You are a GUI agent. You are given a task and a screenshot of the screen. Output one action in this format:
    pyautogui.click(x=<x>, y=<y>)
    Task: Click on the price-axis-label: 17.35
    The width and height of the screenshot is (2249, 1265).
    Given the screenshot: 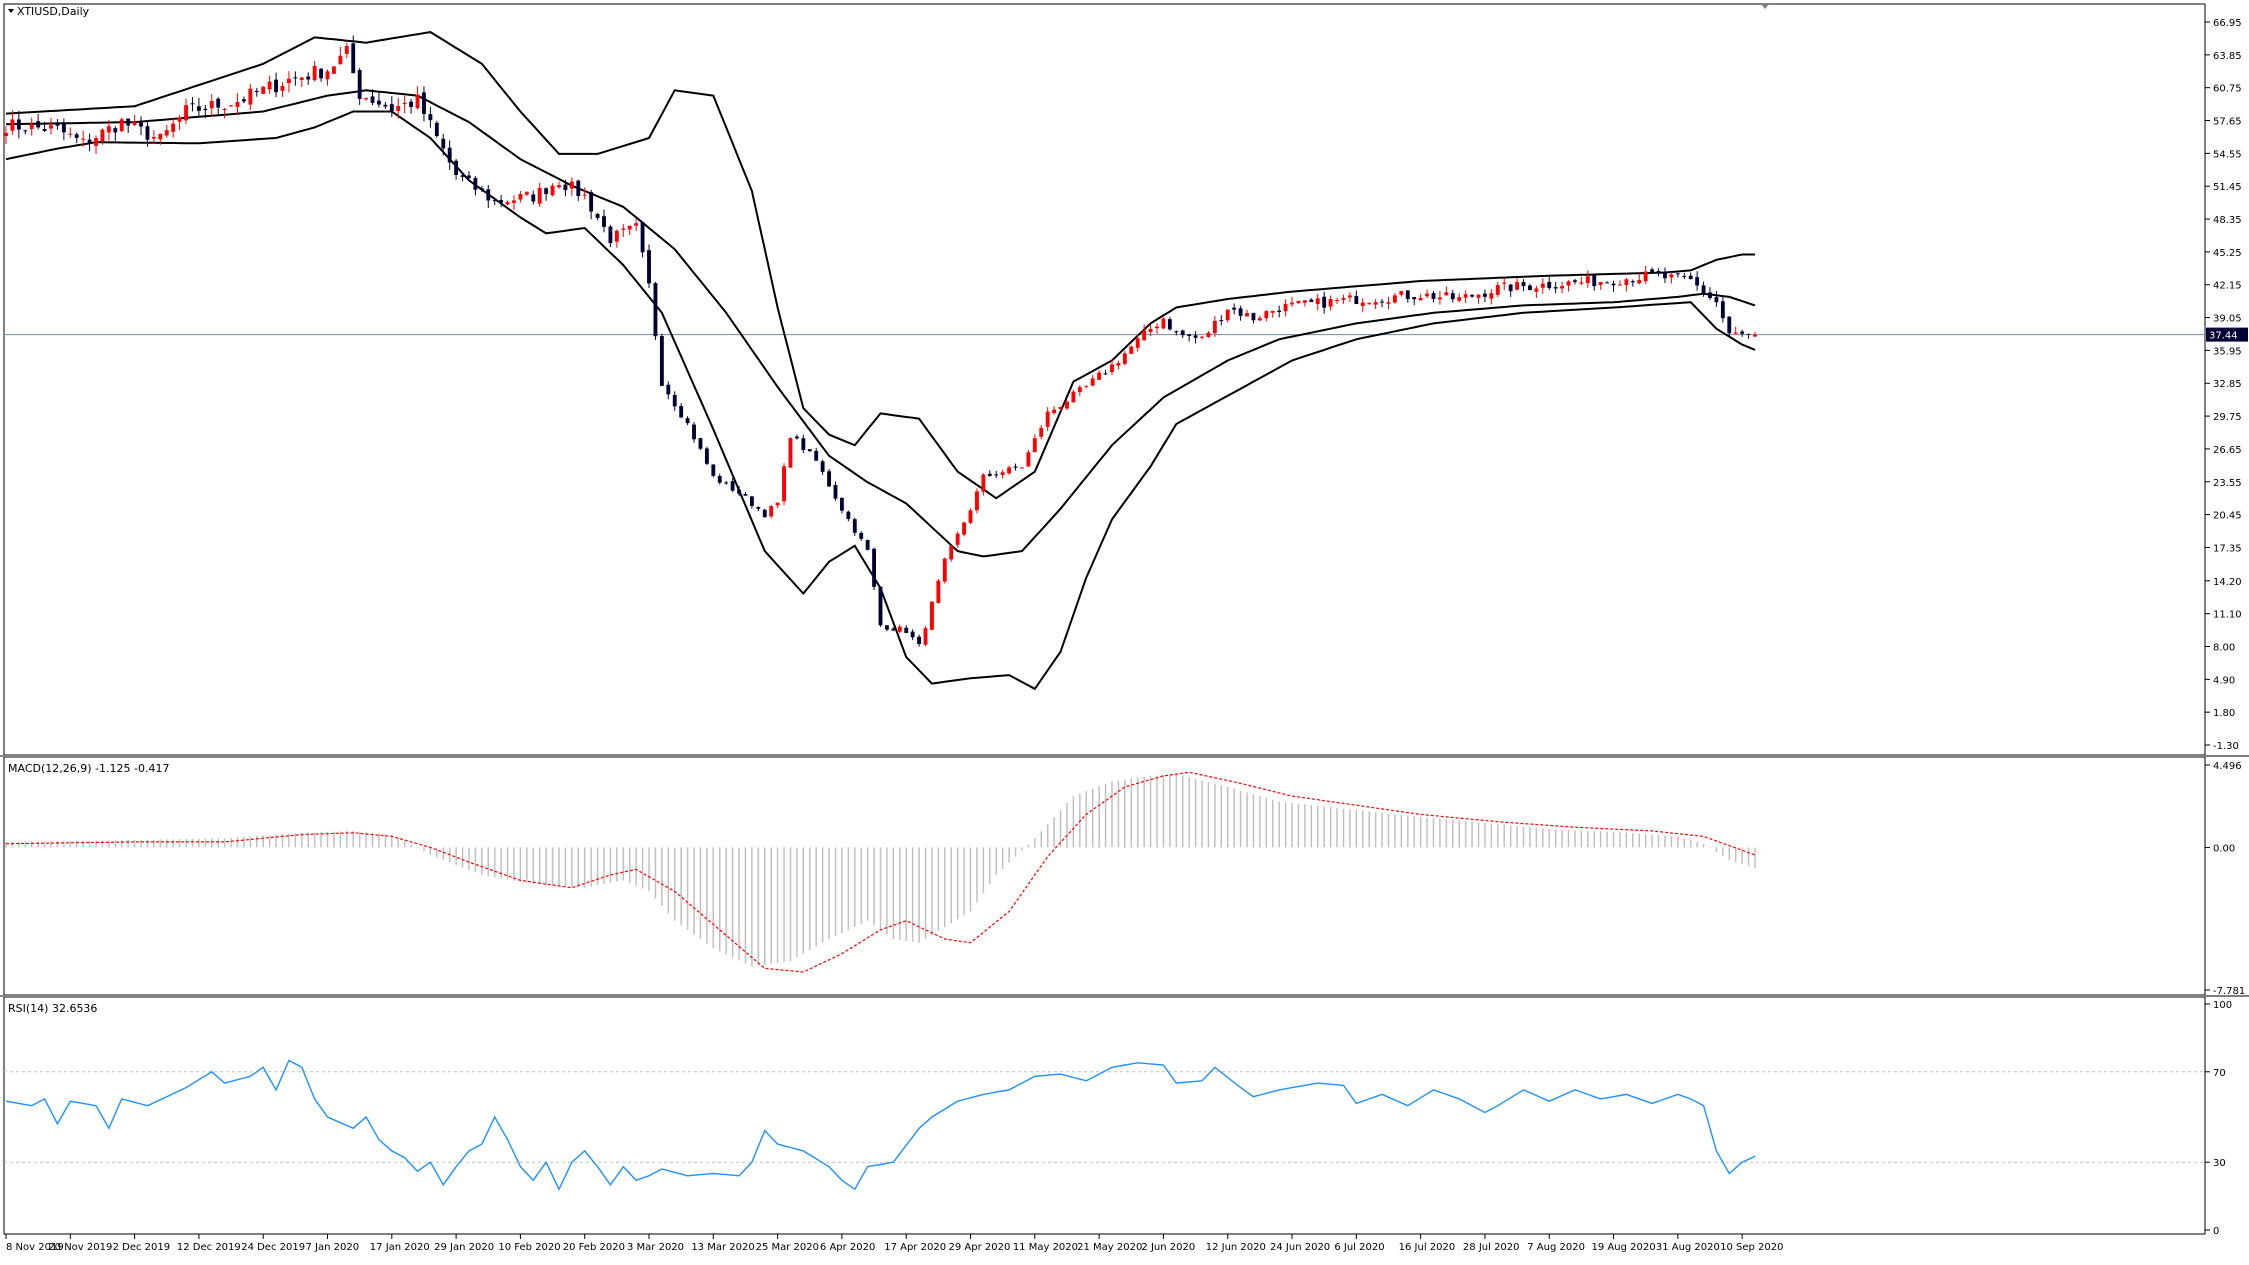 What is the action you would take?
    pyautogui.click(x=2227, y=548)
    